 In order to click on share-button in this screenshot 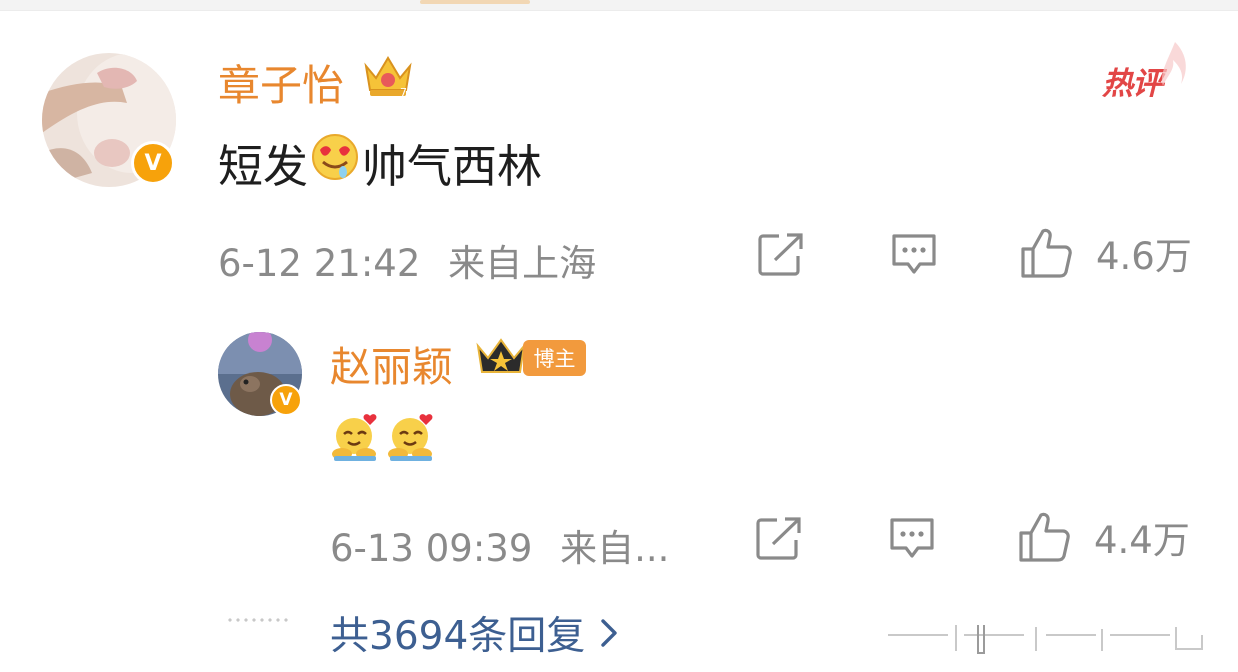, I will do `click(781, 254)`.